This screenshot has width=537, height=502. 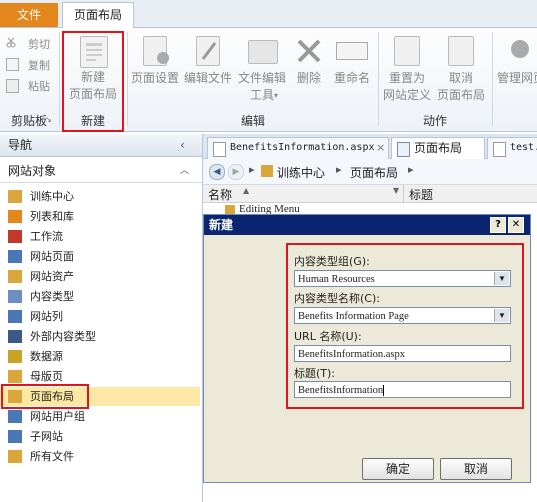 What do you see at coordinates (403, 193) in the screenshot?
I see `column-divider` at bounding box center [403, 193].